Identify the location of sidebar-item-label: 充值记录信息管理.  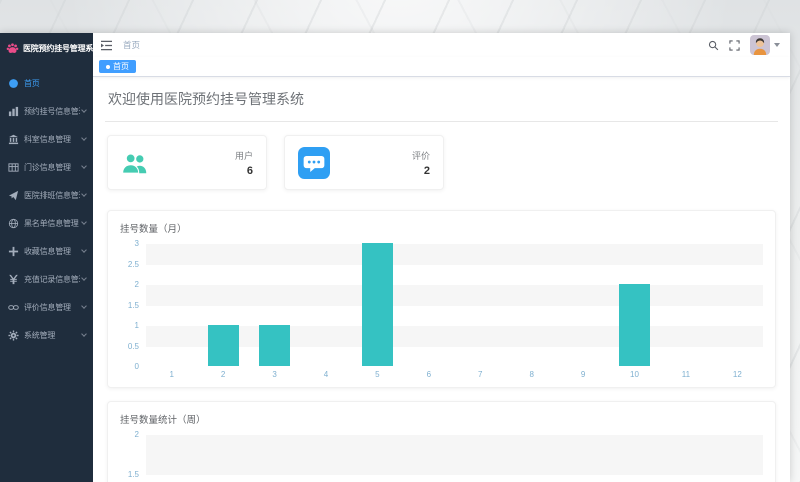
(52, 279).